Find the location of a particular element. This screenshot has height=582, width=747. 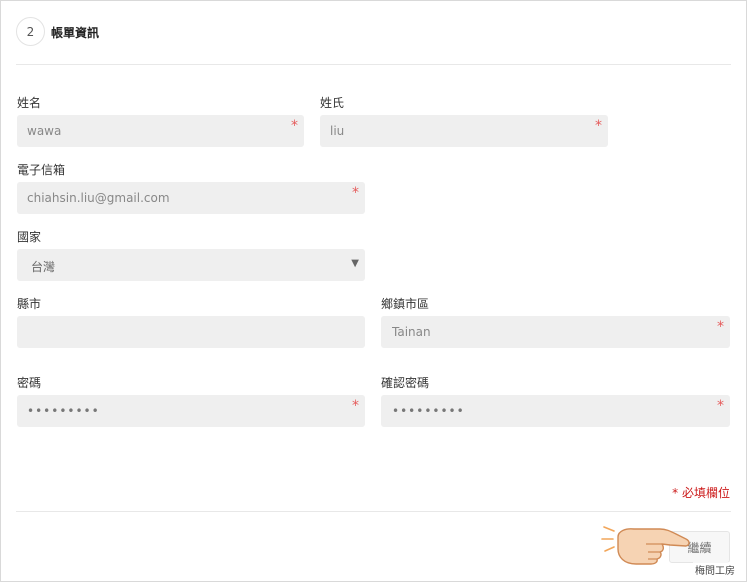

first-name-required-mark: * is located at coordinates (294, 126).